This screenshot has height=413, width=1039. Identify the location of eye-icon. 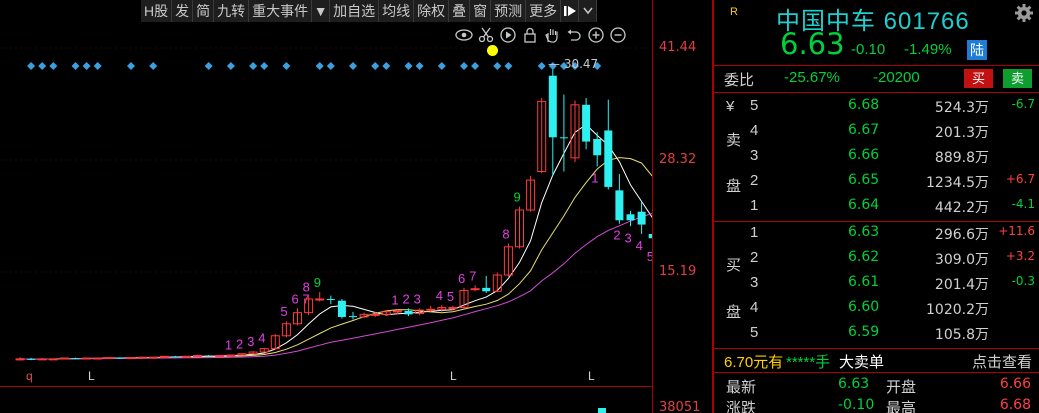
(463, 34).